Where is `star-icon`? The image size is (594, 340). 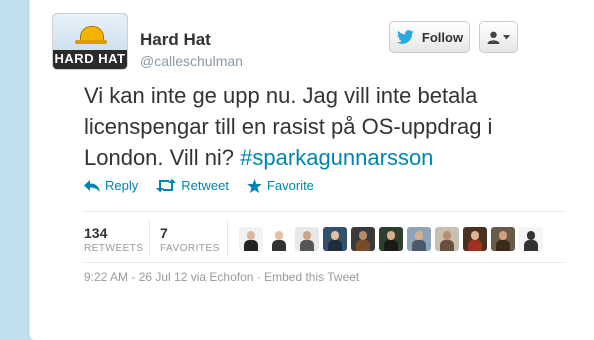
star-icon is located at coordinates (254, 185).